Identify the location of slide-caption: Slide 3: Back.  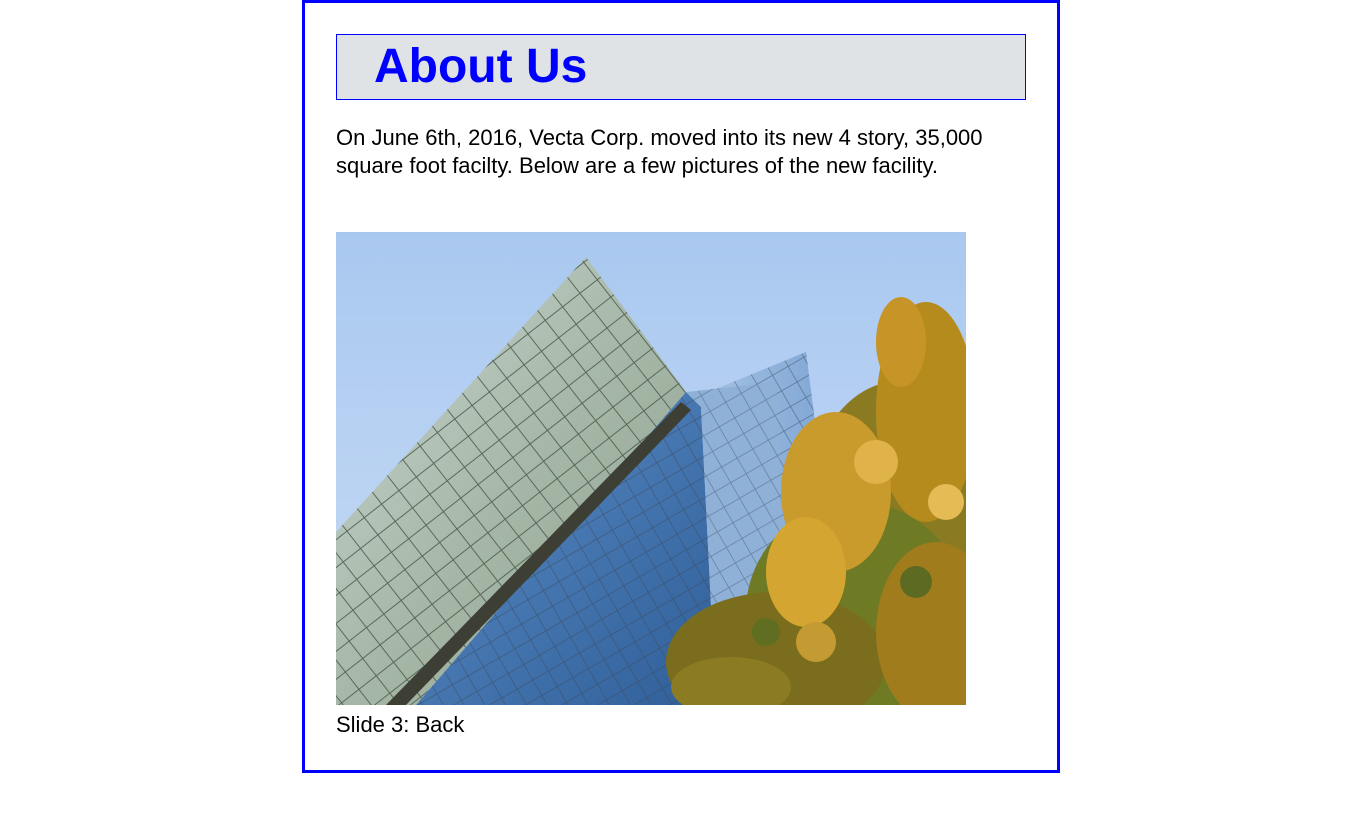
(400, 724).